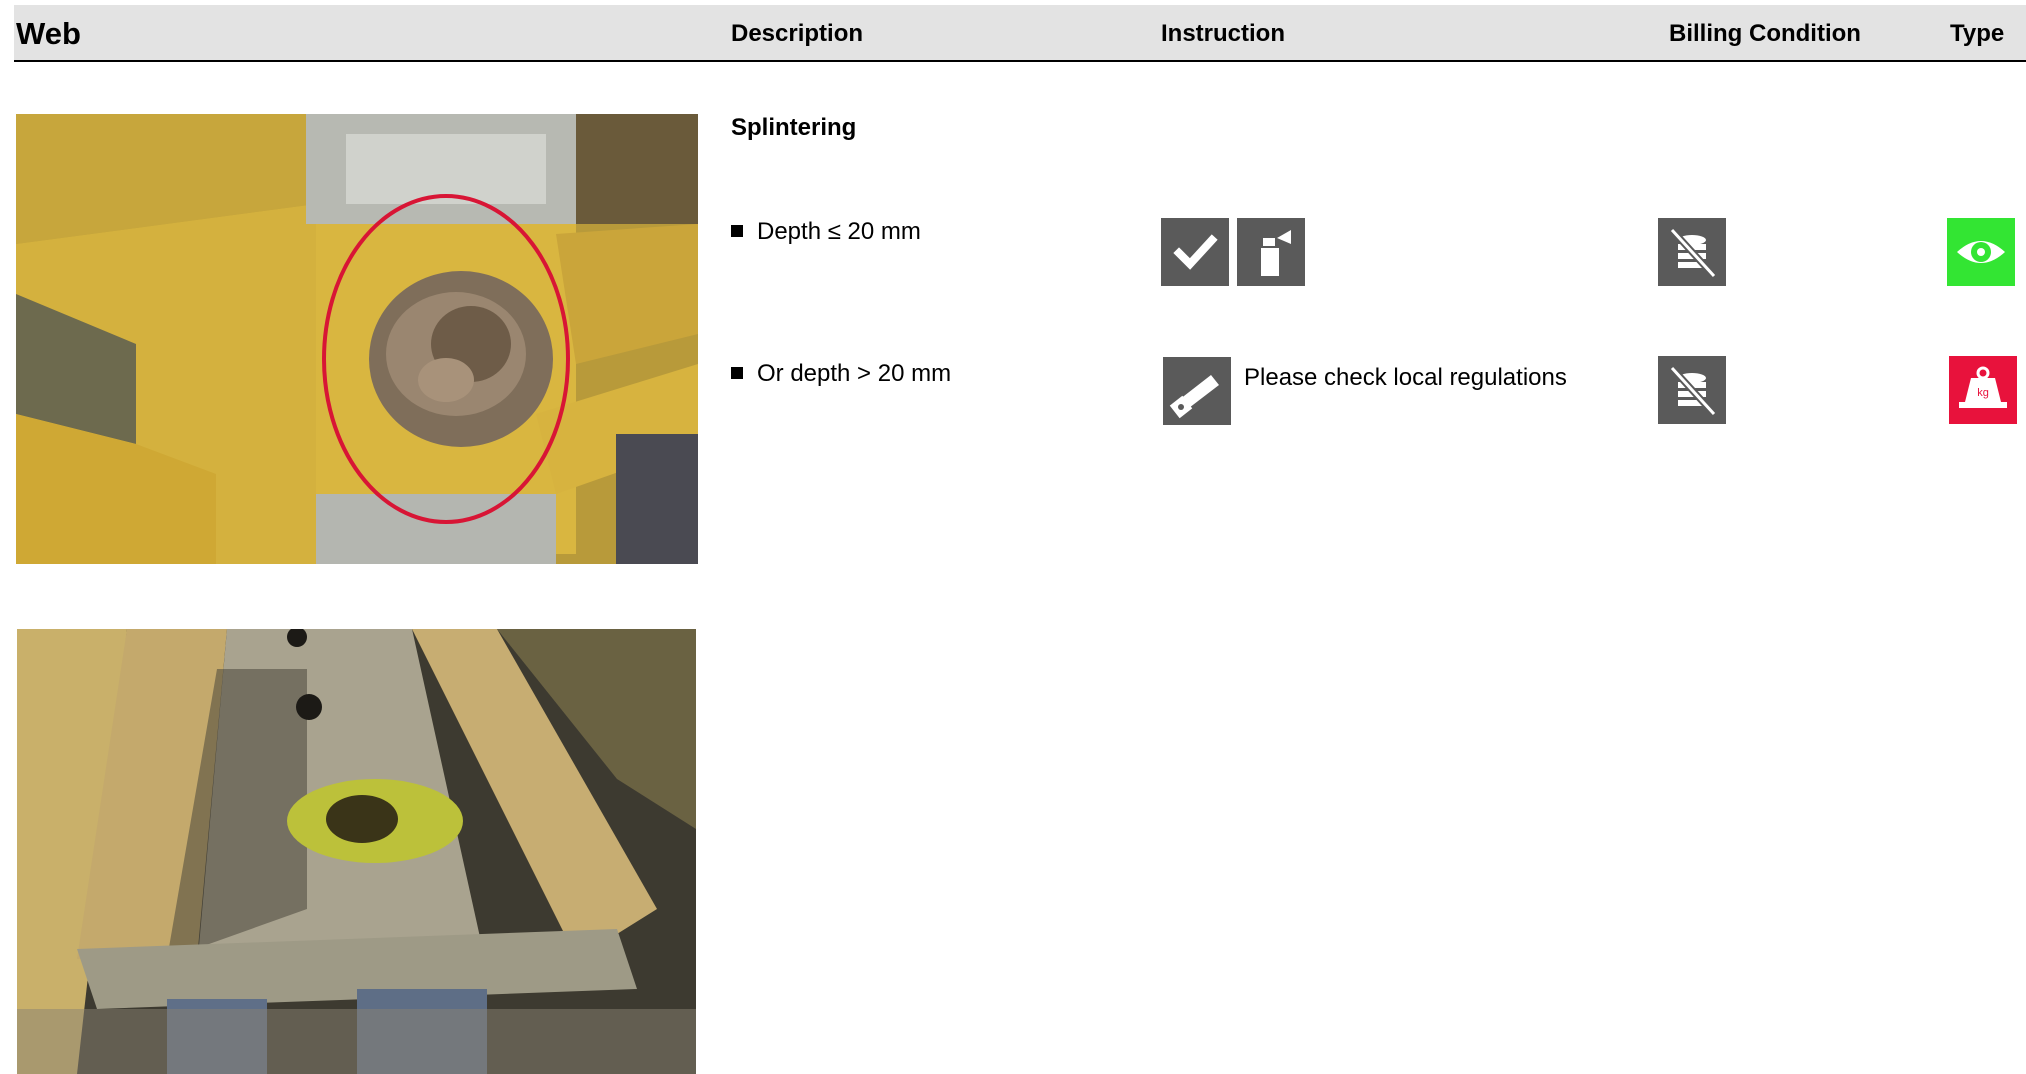 Image resolution: width=2026 pixels, height=1074 pixels. Describe the element at coordinates (1981, 252) in the screenshot. I see `eye-icon` at that location.